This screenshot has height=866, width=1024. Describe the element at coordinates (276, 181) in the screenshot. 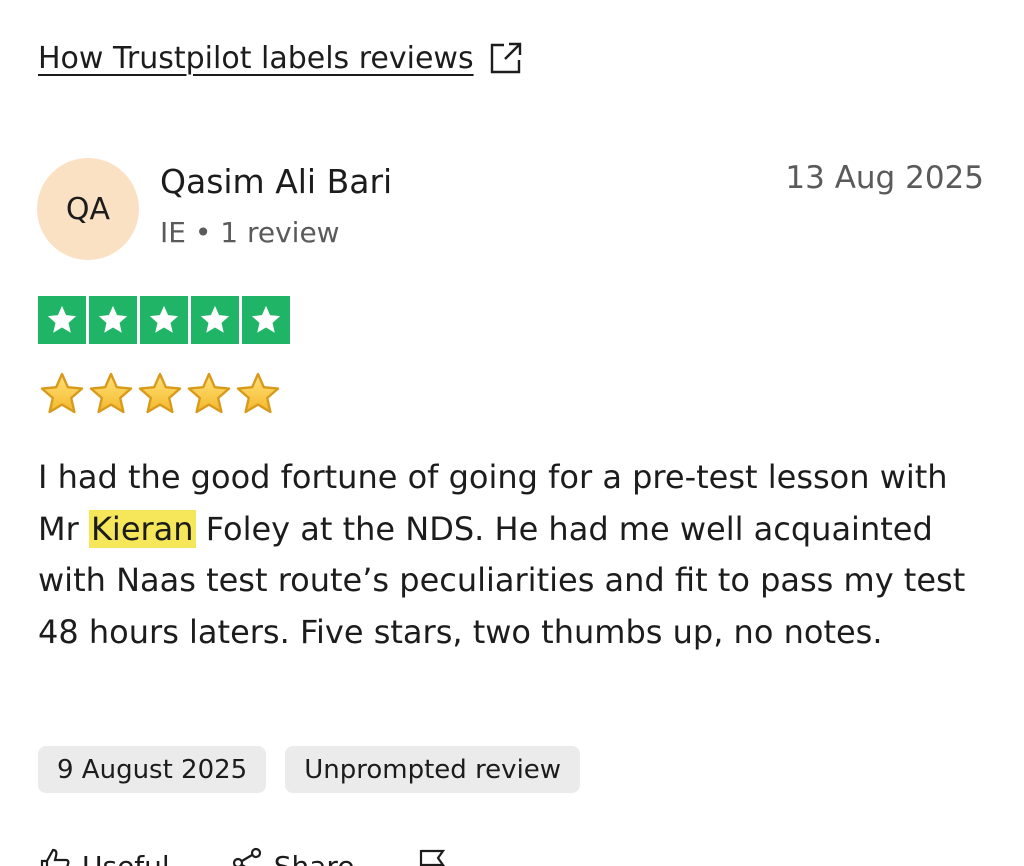

I see `reviewer-name: Qasim Ali Bari` at that location.